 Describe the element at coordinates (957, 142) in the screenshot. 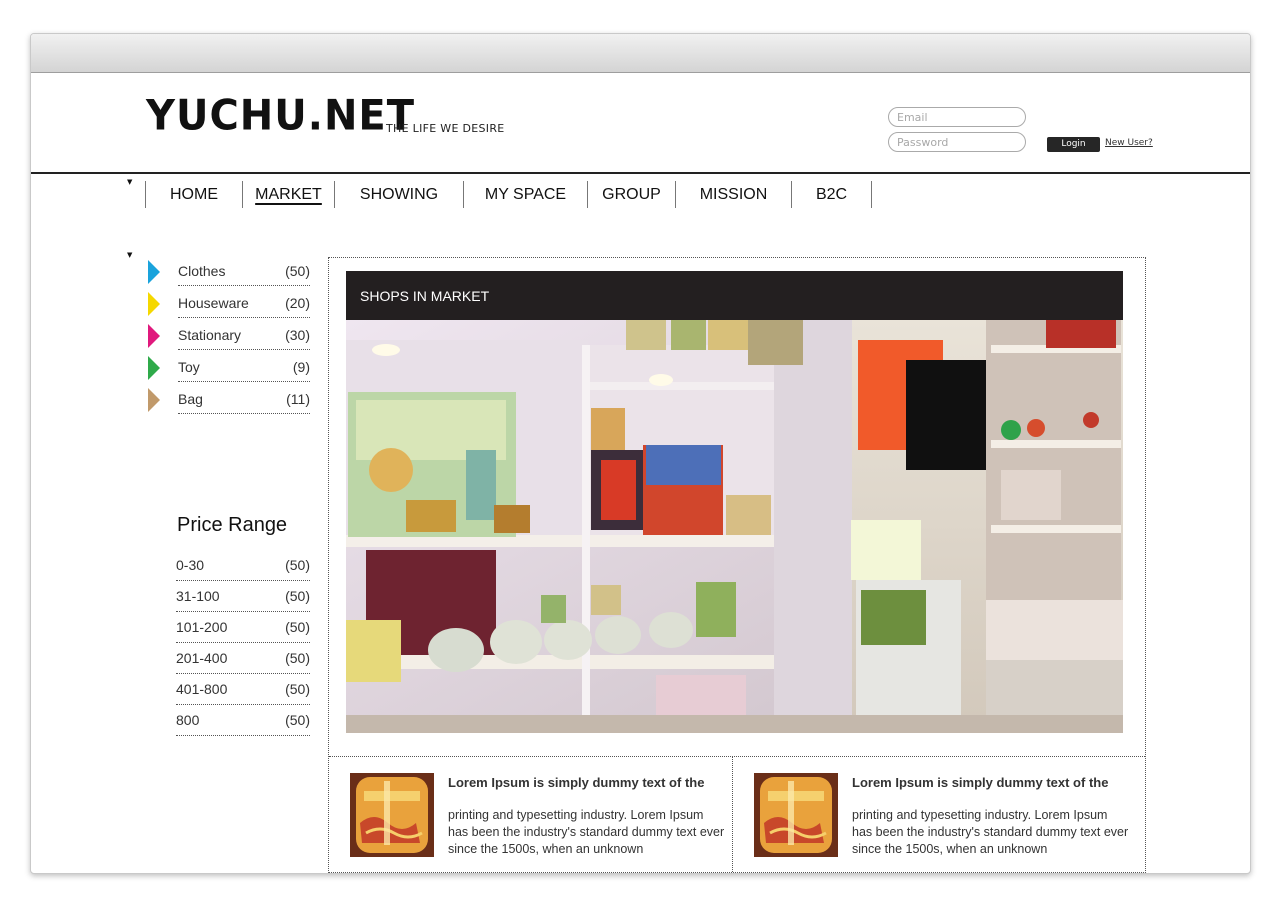

I see `password-input` at that location.